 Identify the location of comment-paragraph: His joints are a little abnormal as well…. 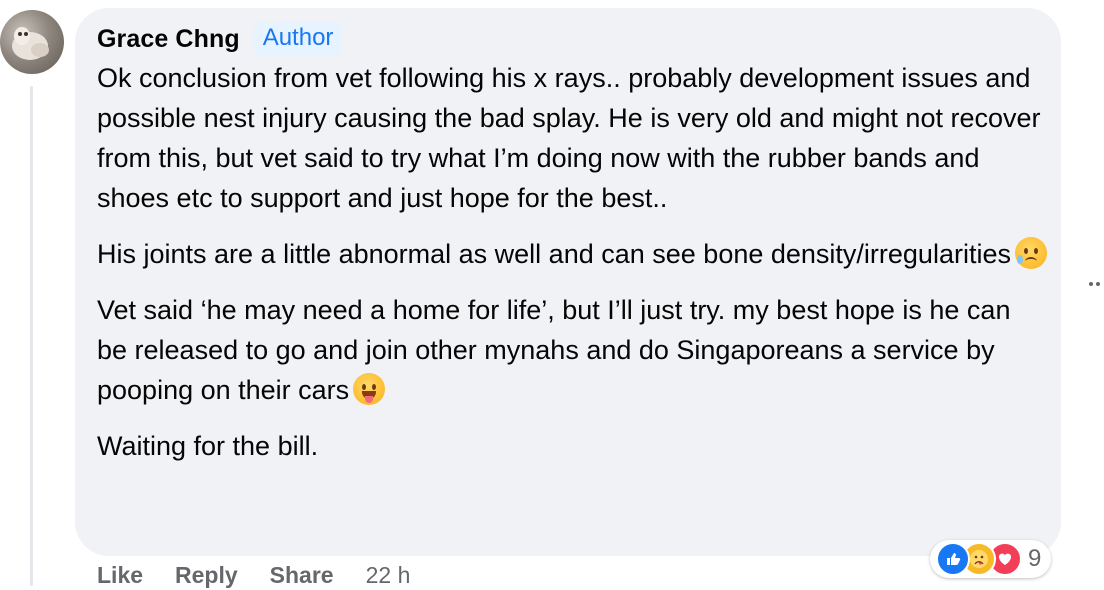
(572, 254).